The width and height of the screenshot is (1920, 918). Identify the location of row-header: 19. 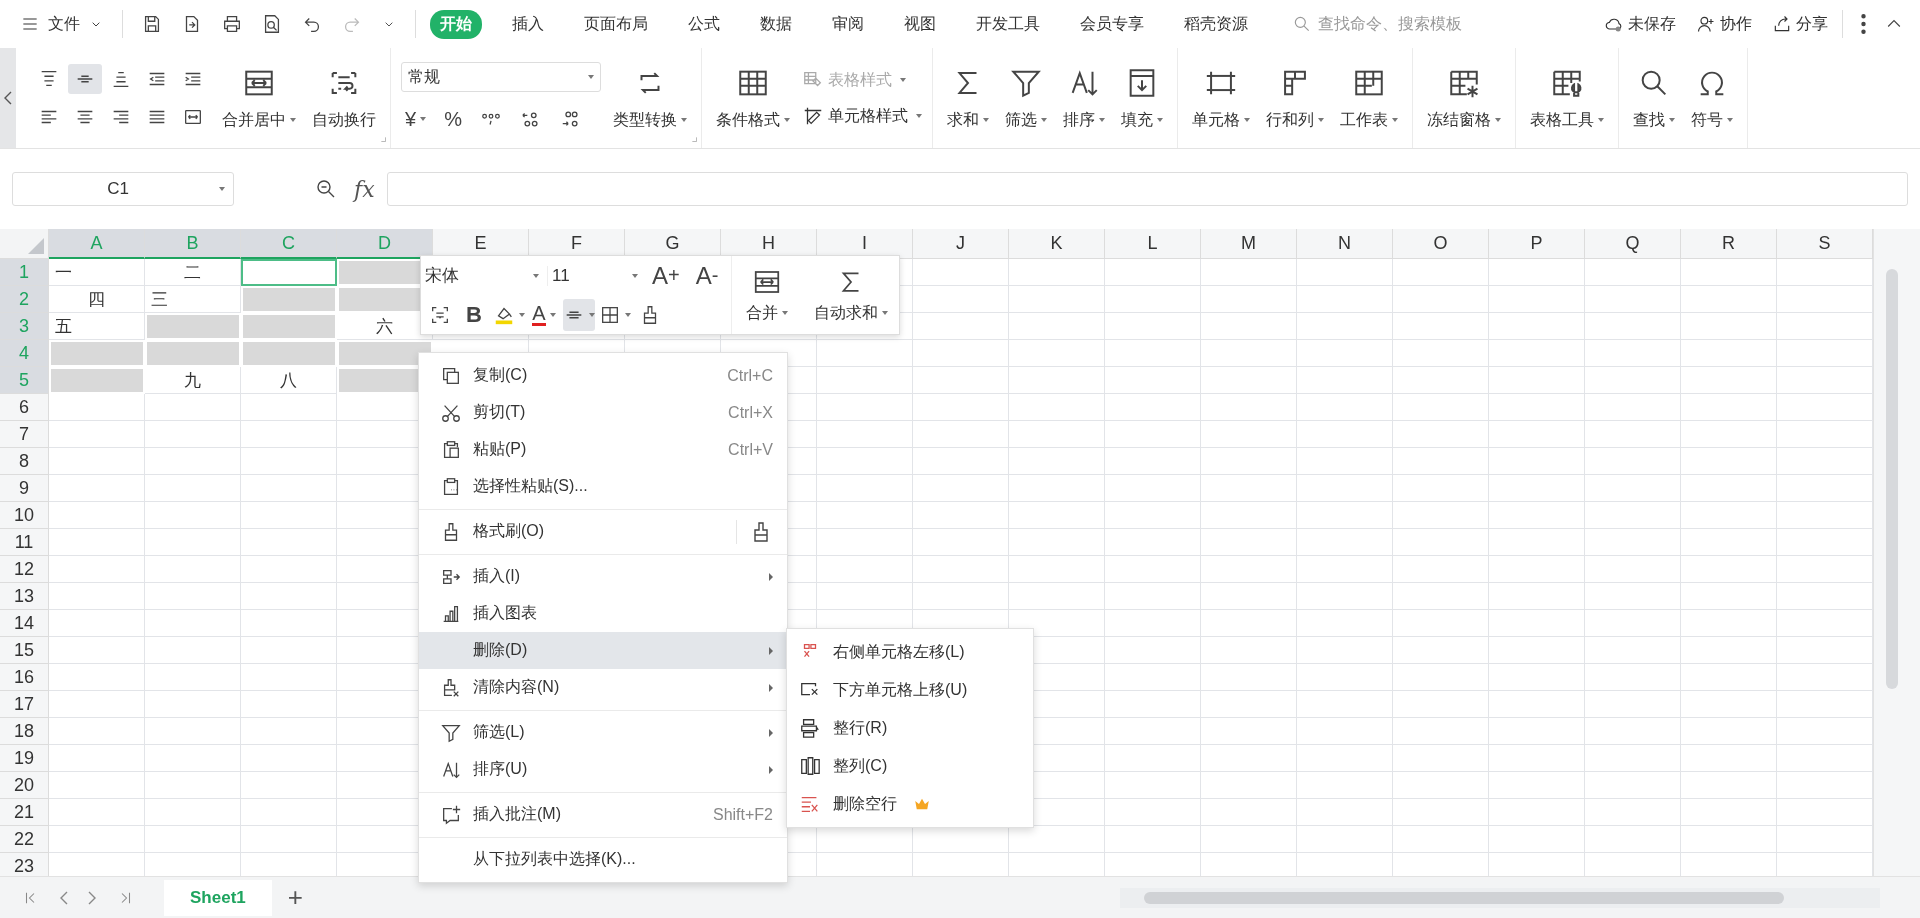
(24, 758).